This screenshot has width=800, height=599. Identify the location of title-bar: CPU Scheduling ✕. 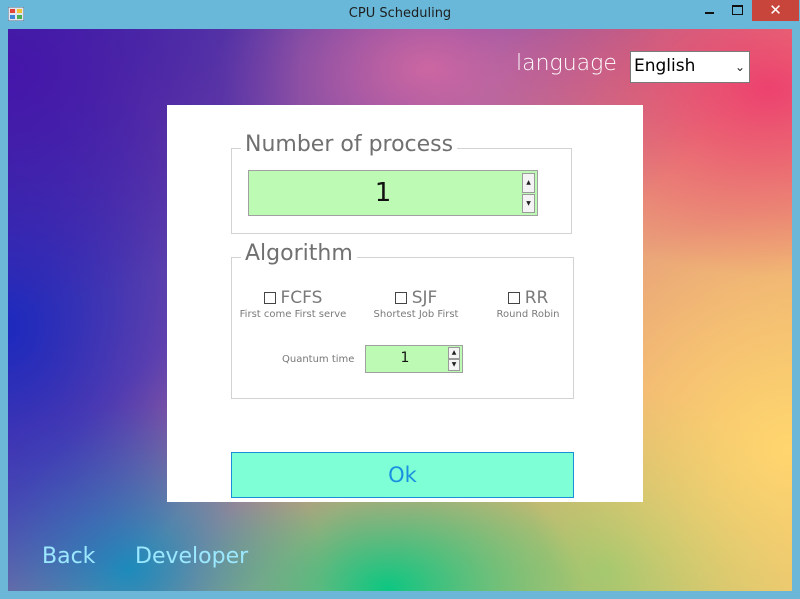
(400, 14).